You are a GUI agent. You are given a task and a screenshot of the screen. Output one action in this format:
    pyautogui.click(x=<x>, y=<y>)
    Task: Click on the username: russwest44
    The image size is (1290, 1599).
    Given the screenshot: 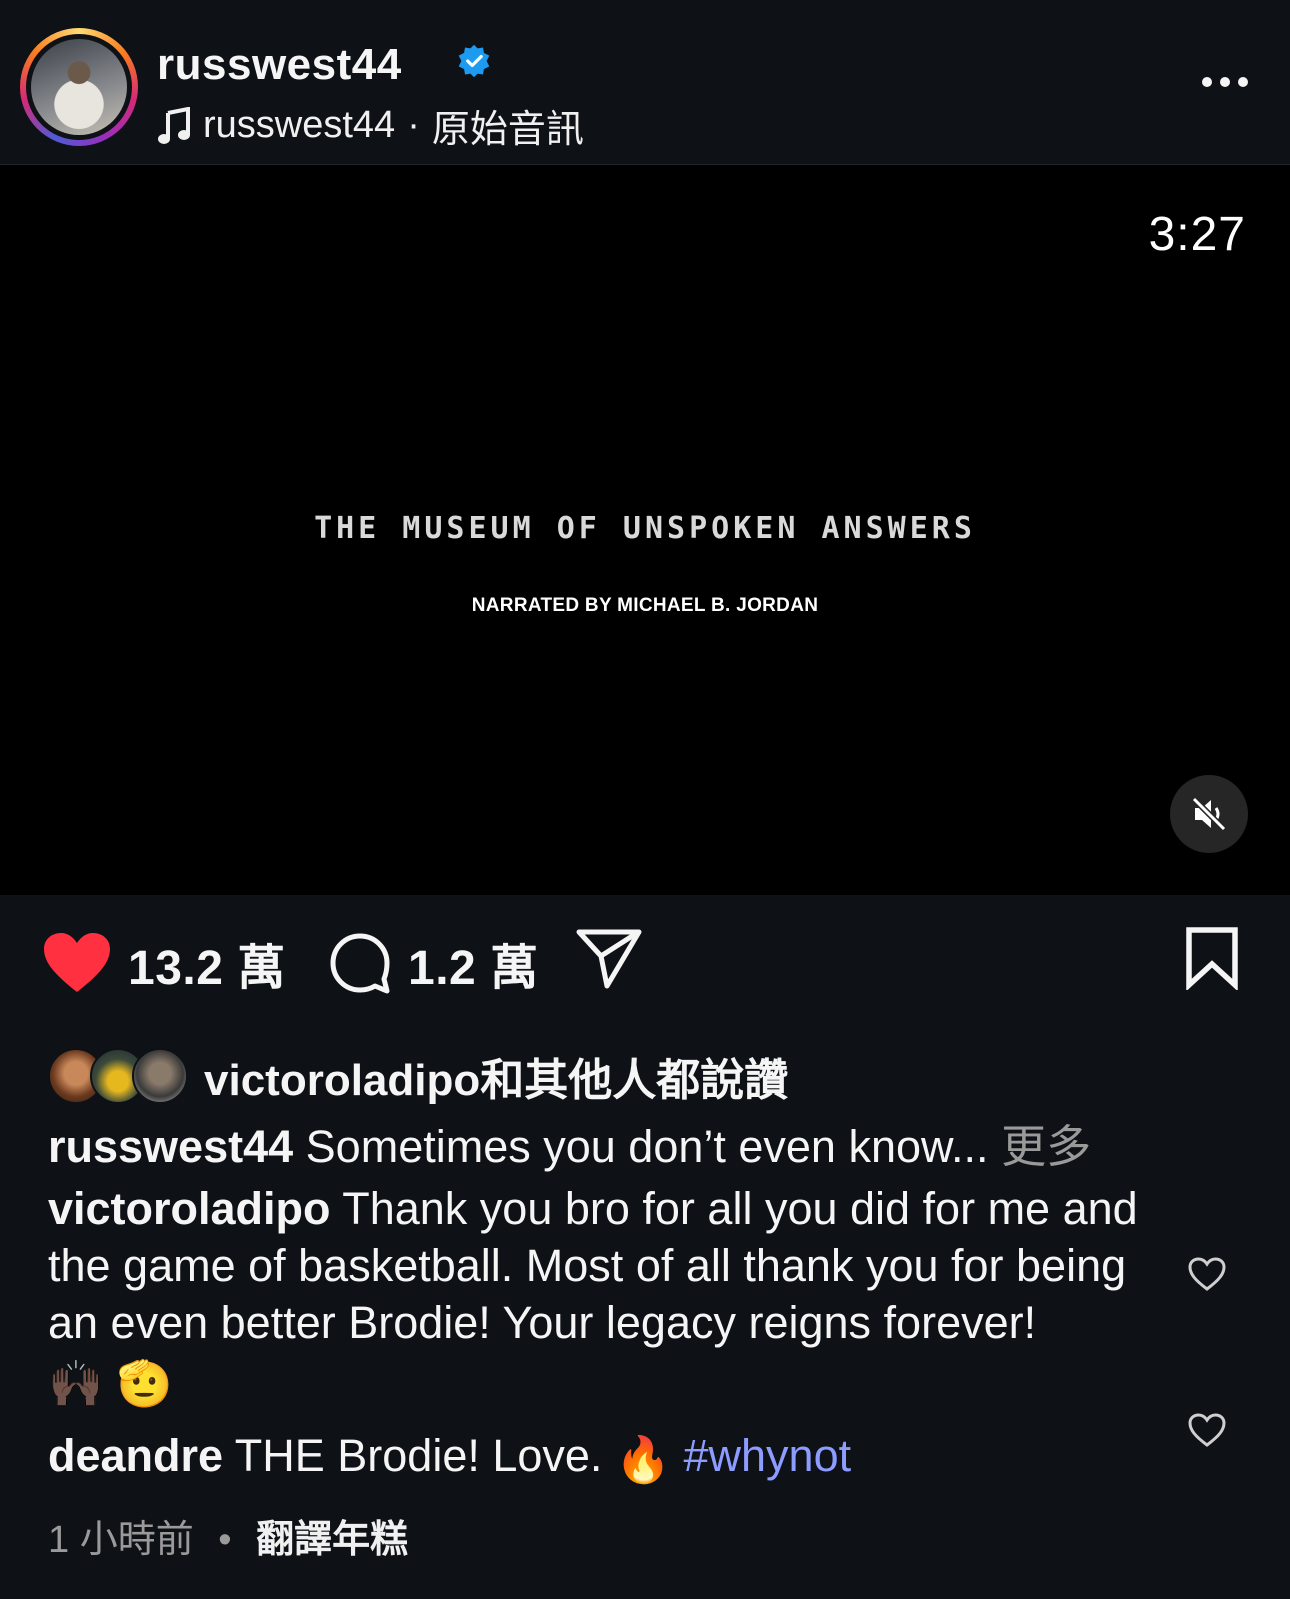 What is the action you would take?
    pyautogui.click(x=279, y=65)
    